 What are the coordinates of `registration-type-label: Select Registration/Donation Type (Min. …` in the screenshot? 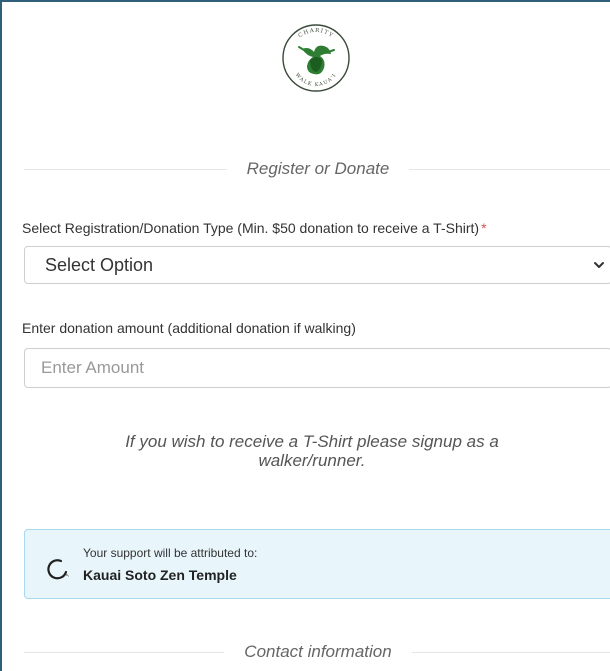 It's located at (254, 228).